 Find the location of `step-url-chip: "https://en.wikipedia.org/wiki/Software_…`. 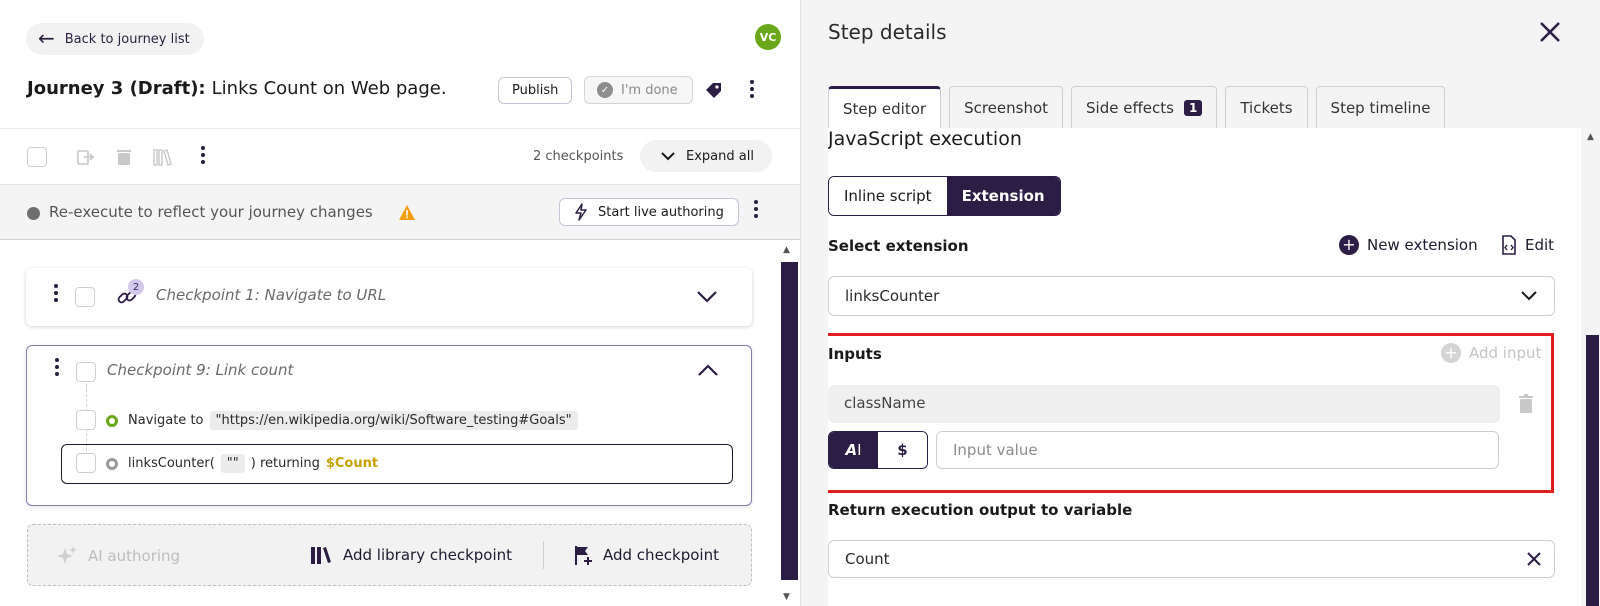

step-url-chip: "https://en.wikipedia.org/wiki/Software_… is located at coordinates (393, 420).